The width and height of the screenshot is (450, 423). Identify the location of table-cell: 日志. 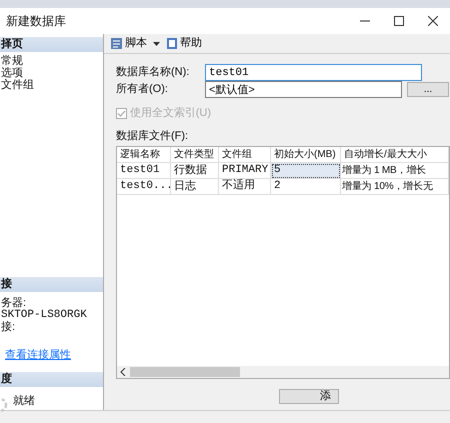
(195, 187).